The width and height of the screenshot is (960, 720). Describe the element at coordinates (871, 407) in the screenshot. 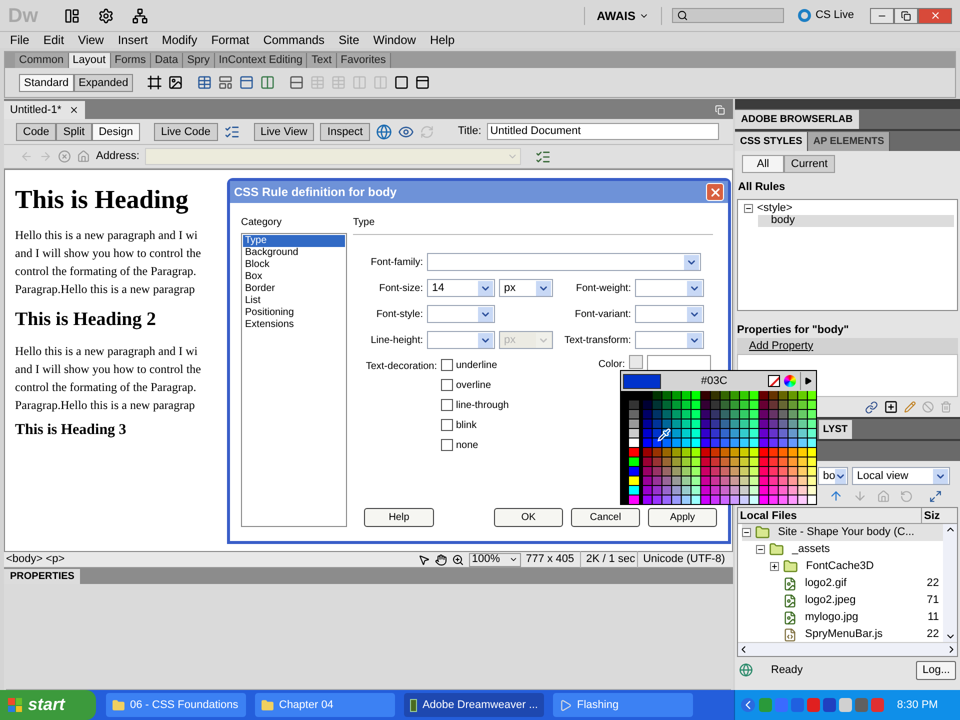

I see `link-icon` at that location.